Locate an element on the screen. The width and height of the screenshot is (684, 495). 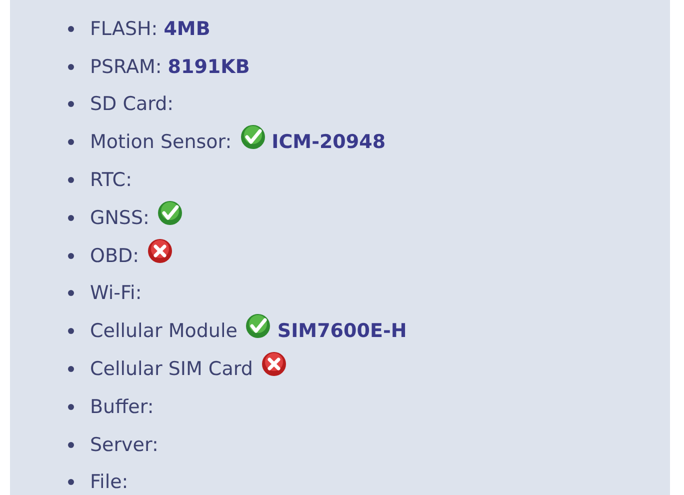
item-label: Wi-Fi: is located at coordinates (116, 293).